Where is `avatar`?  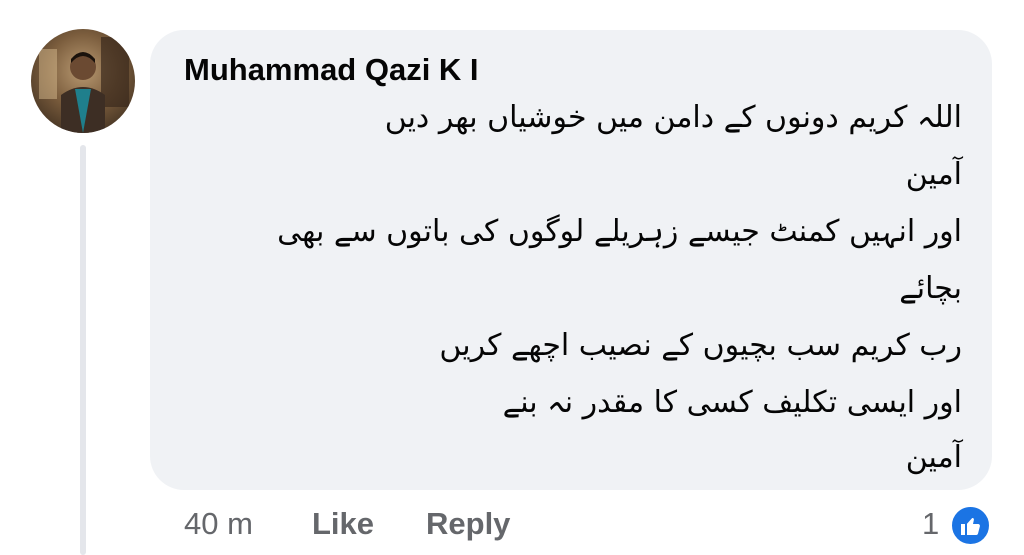
avatar is located at coordinates (83, 81).